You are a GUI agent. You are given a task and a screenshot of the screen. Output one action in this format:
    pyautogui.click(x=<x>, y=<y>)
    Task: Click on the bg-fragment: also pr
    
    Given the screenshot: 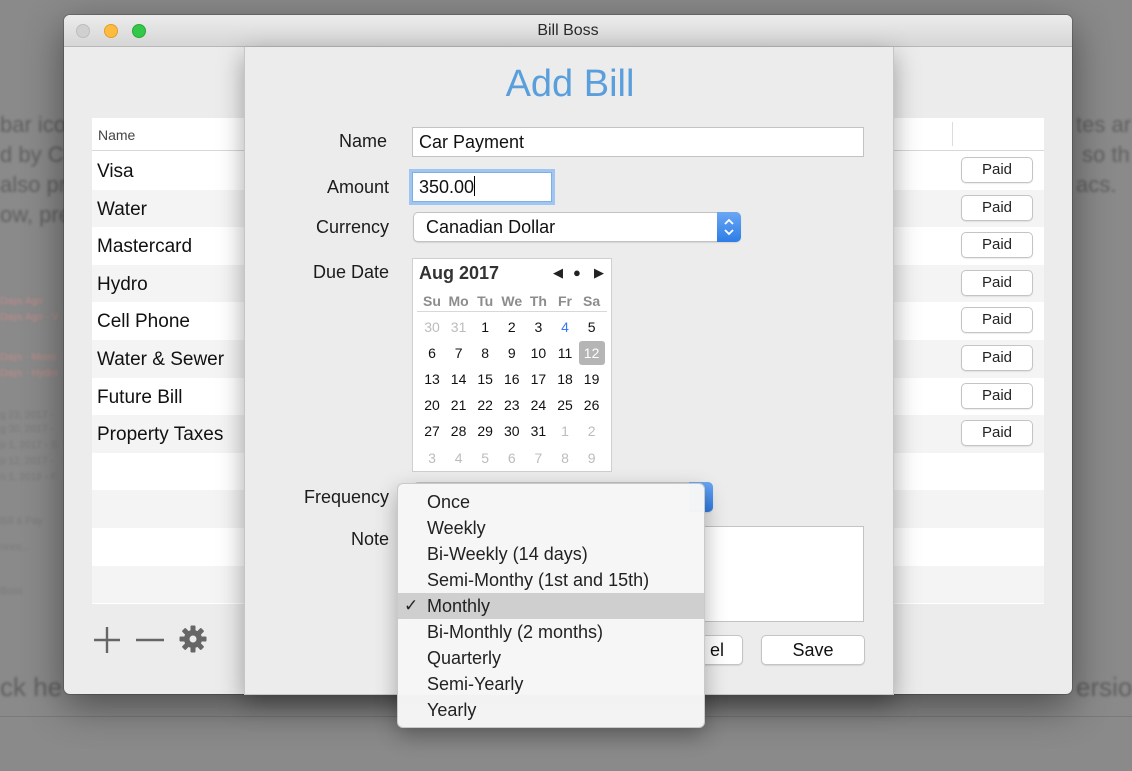 What is the action you would take?
    pyautogui.click(x=33, y=184)
    